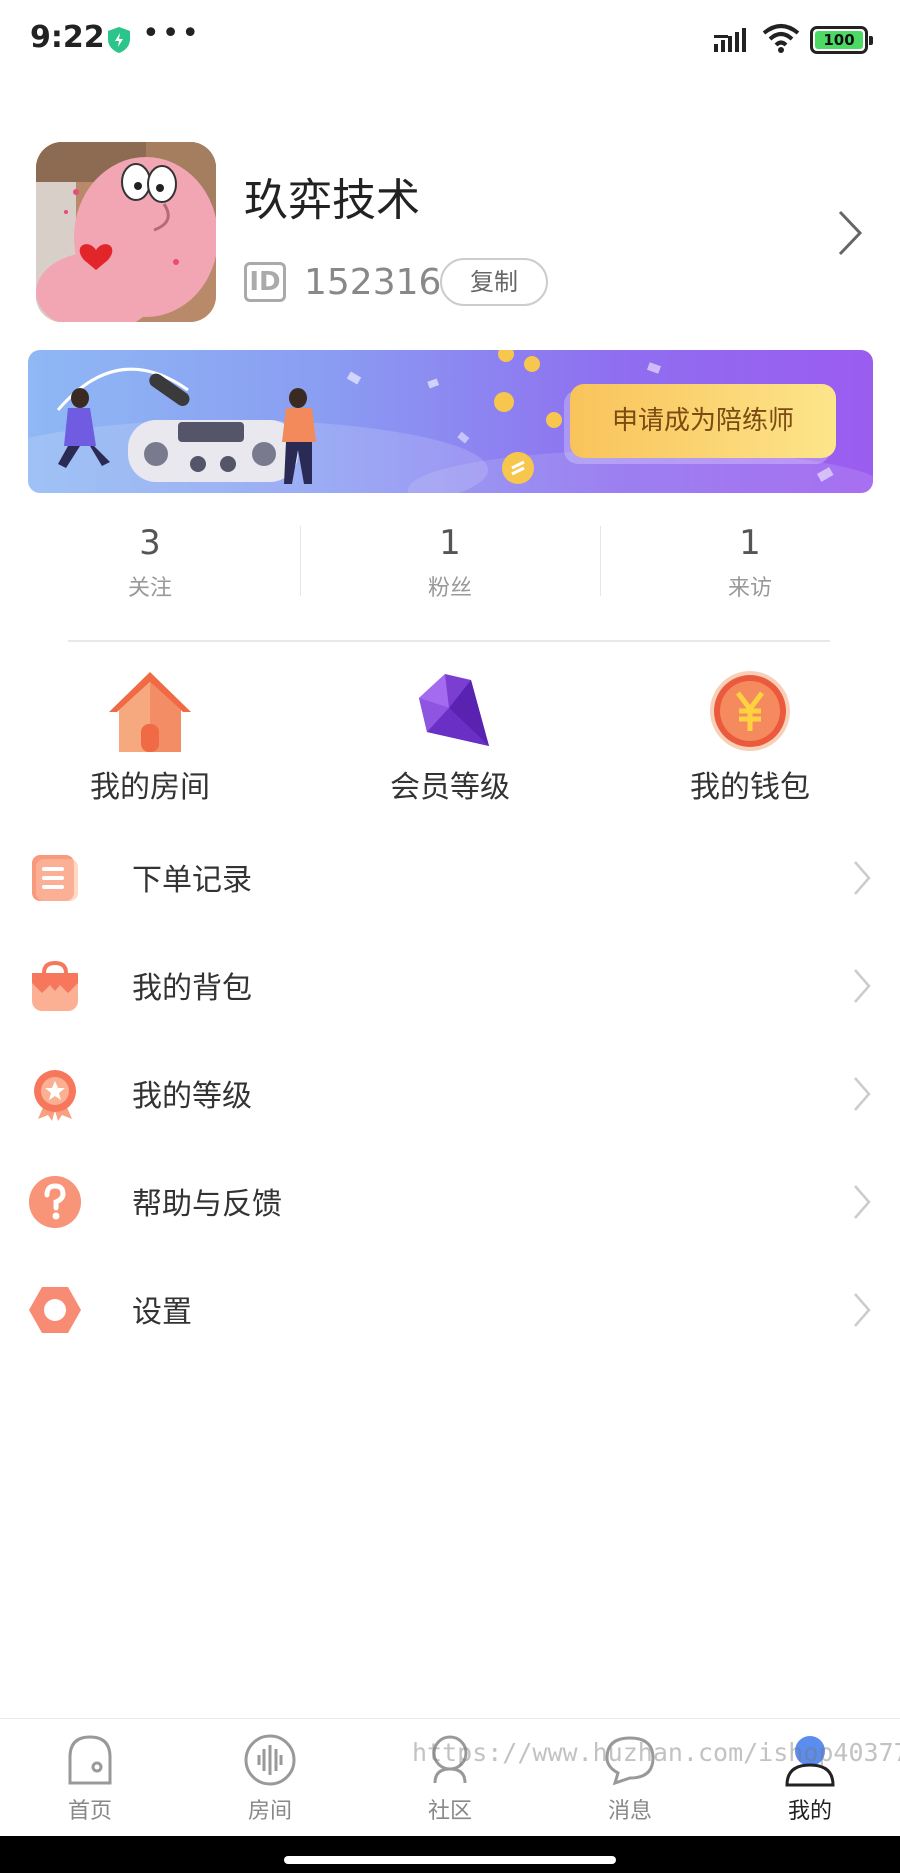 Image resolution: width=900 pixels, height=1873 pixels. I want to click on copy-id-button: 复制, so click(494, 282).